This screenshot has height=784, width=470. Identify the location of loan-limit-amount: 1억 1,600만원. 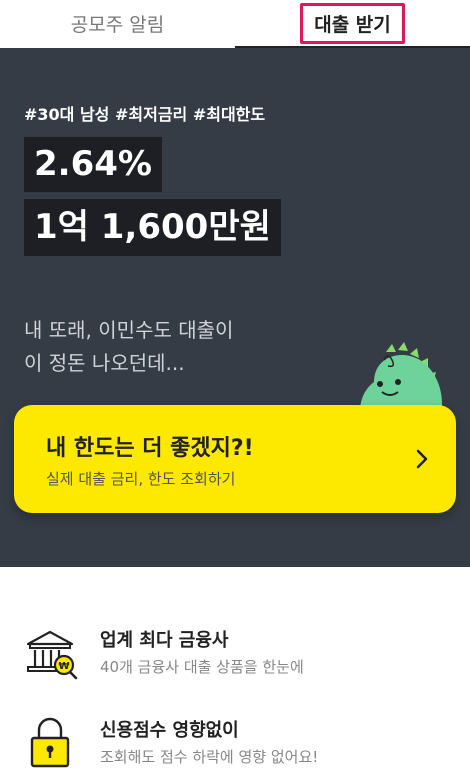
(152, 227).